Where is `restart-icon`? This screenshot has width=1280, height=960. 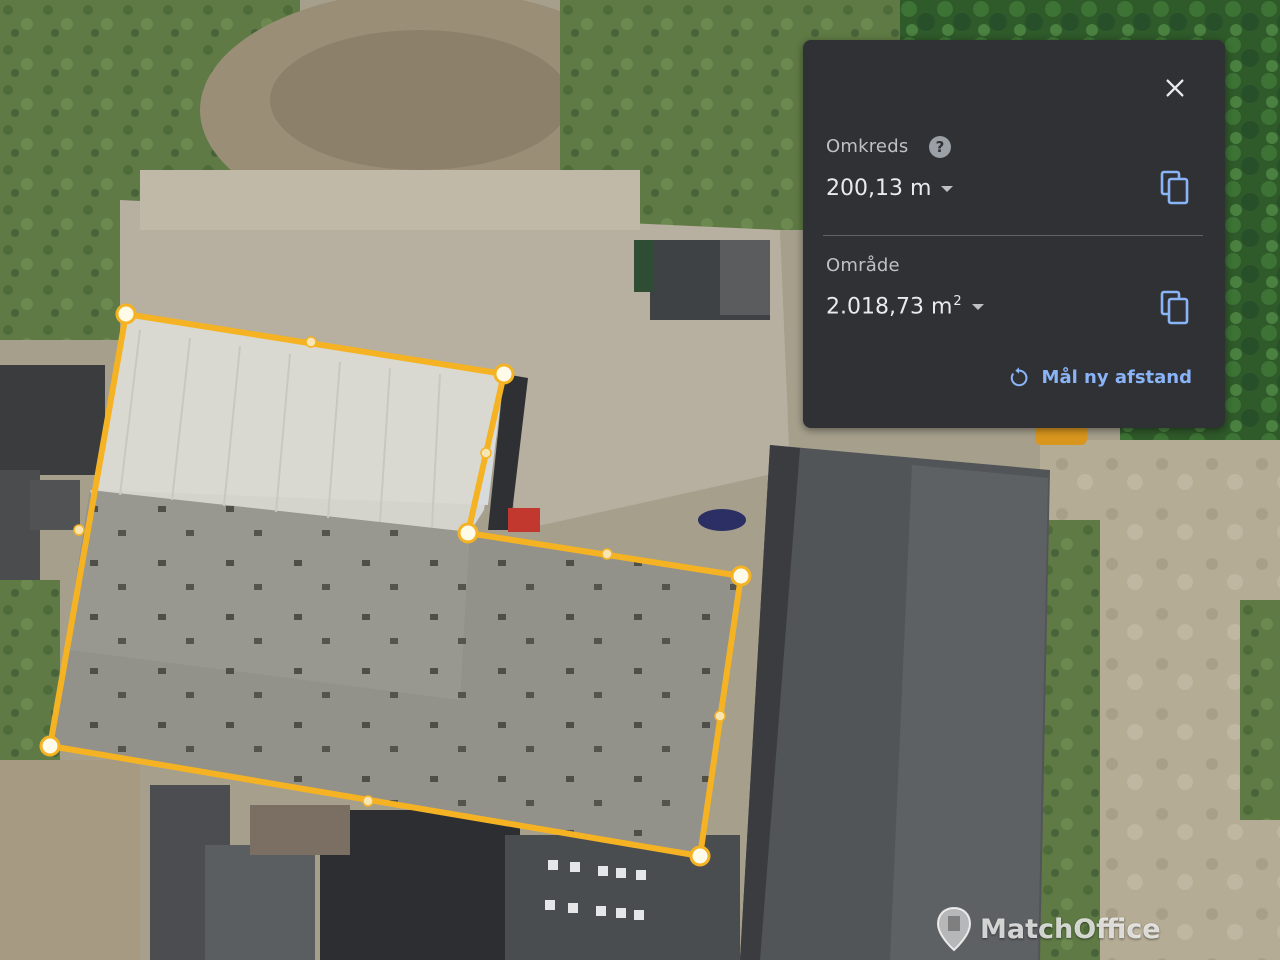
restart-icon is located at coordinates (1018, 377).